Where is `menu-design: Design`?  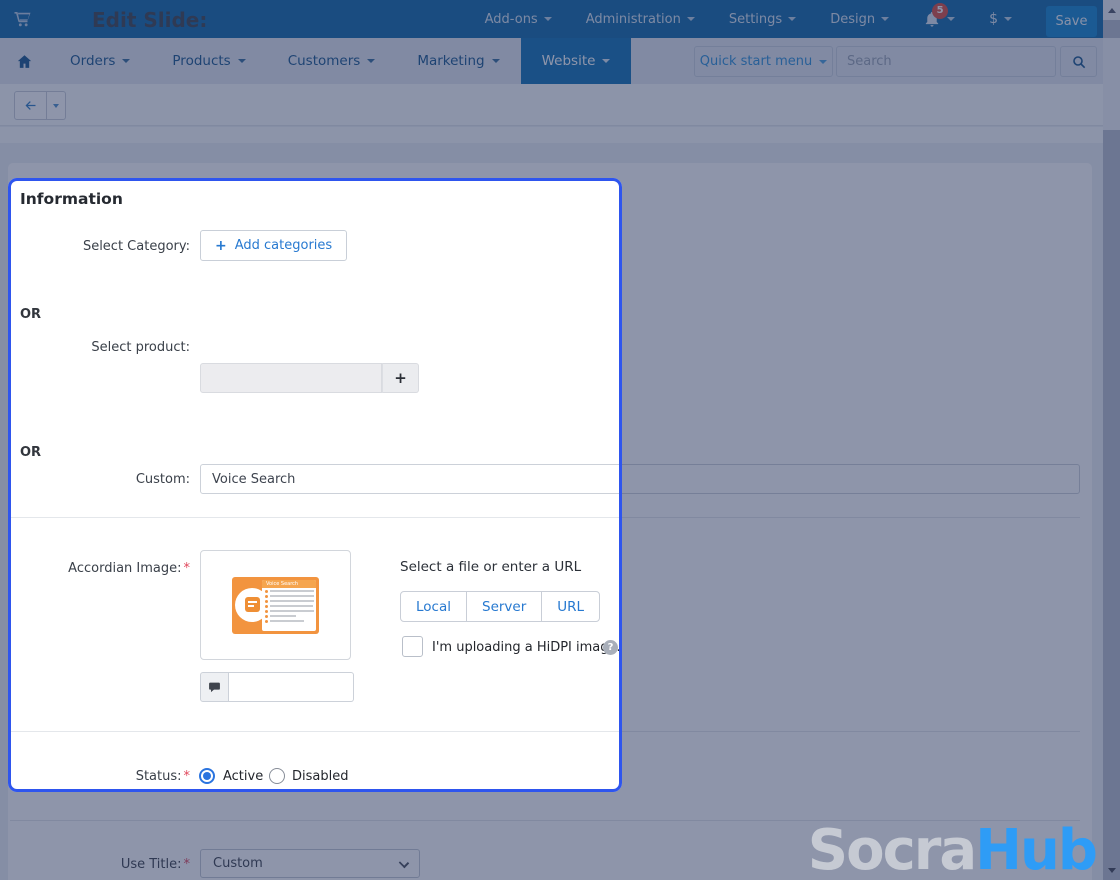 menu-design: Design is located at coordinates (860, 19).